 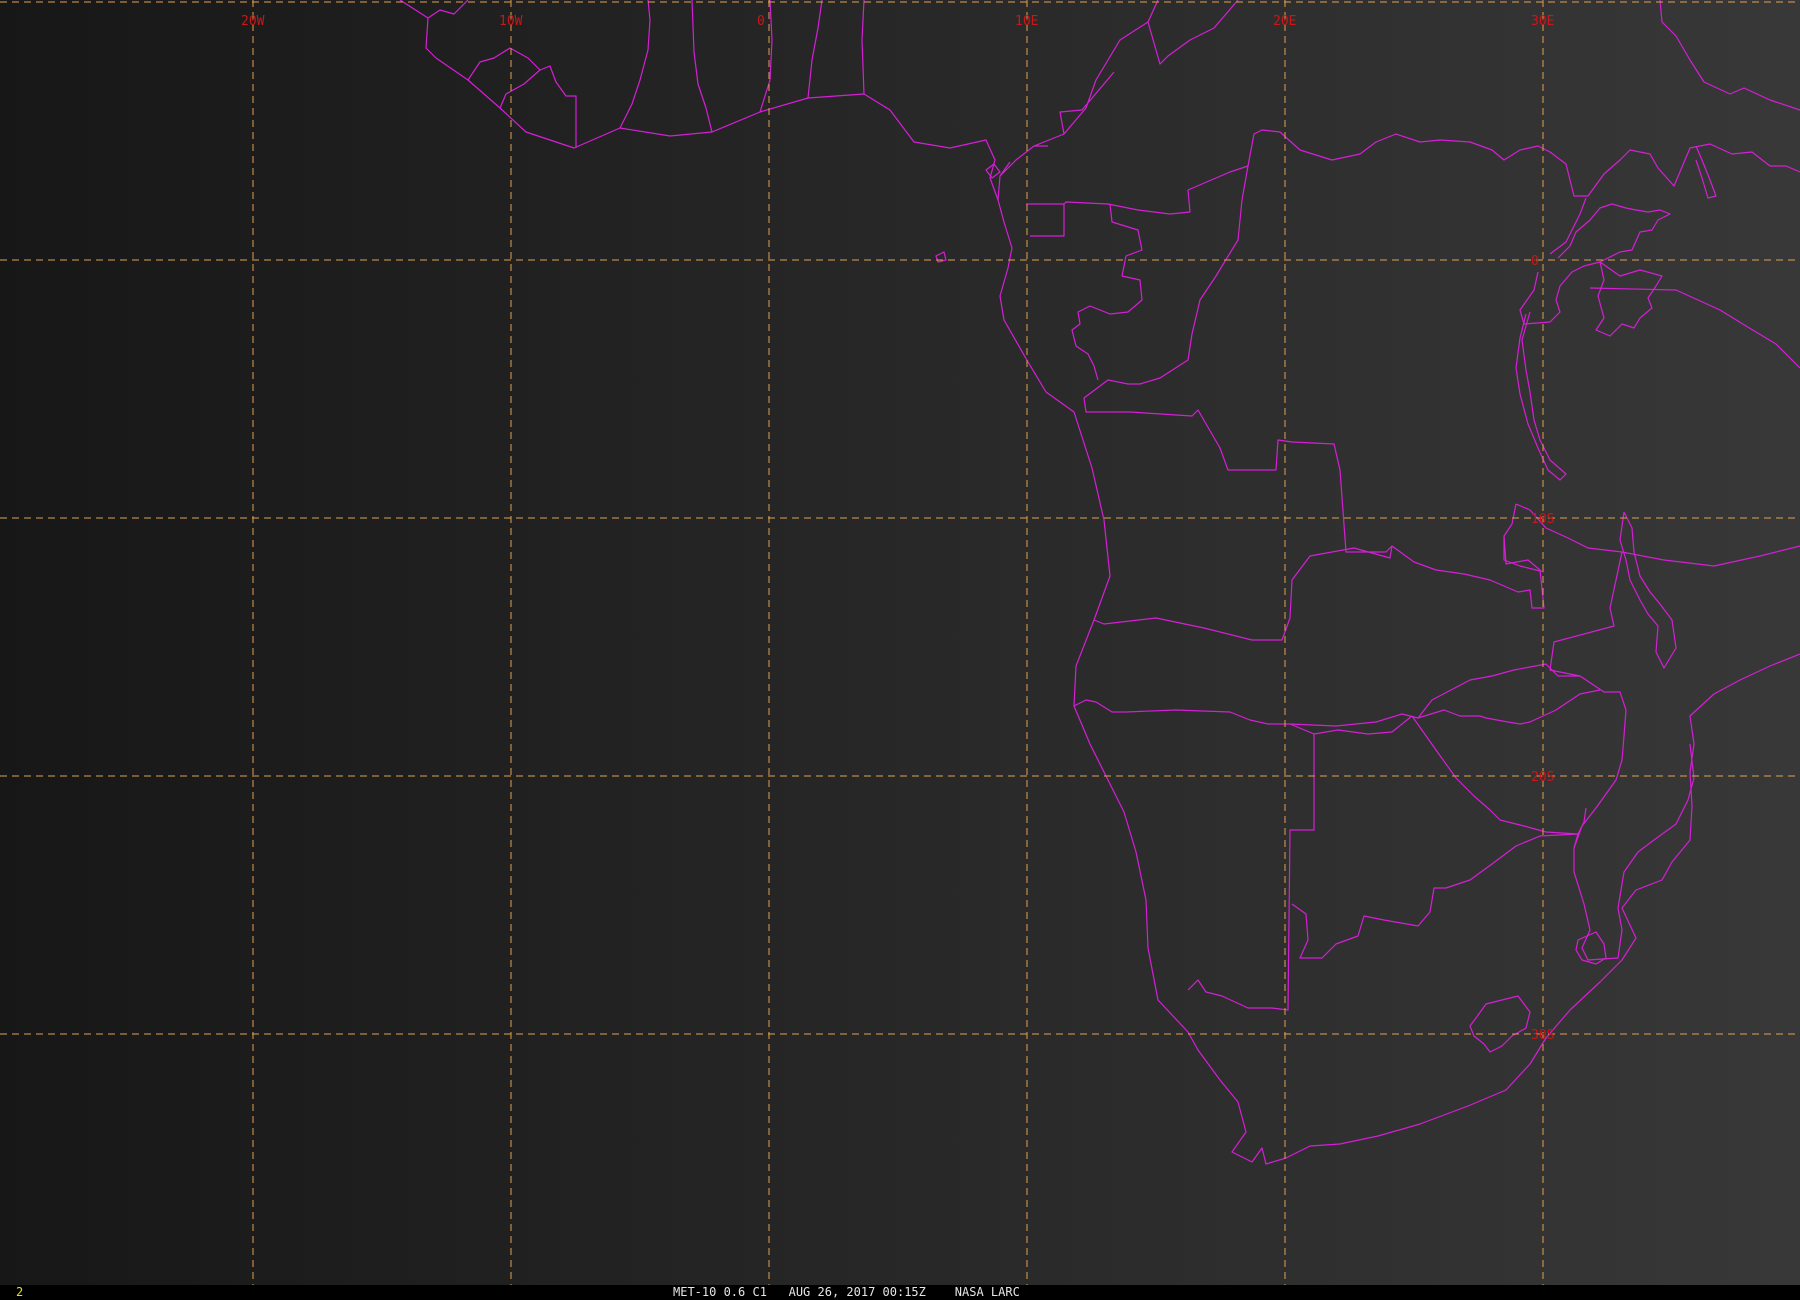 I want to click on latitude-label: 30S, so click(x=1542, y=1035).